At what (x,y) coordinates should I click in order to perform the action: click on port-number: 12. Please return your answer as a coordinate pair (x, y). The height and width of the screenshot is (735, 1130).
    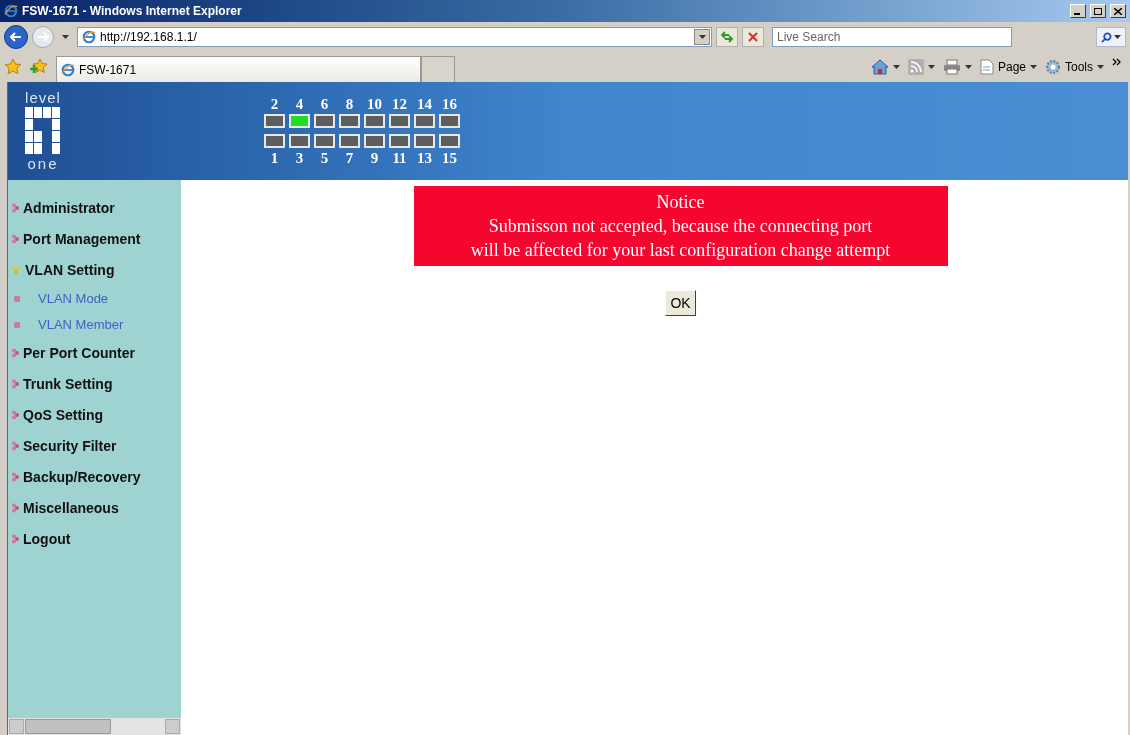
    Looking at the image, I should click on (399, 104).